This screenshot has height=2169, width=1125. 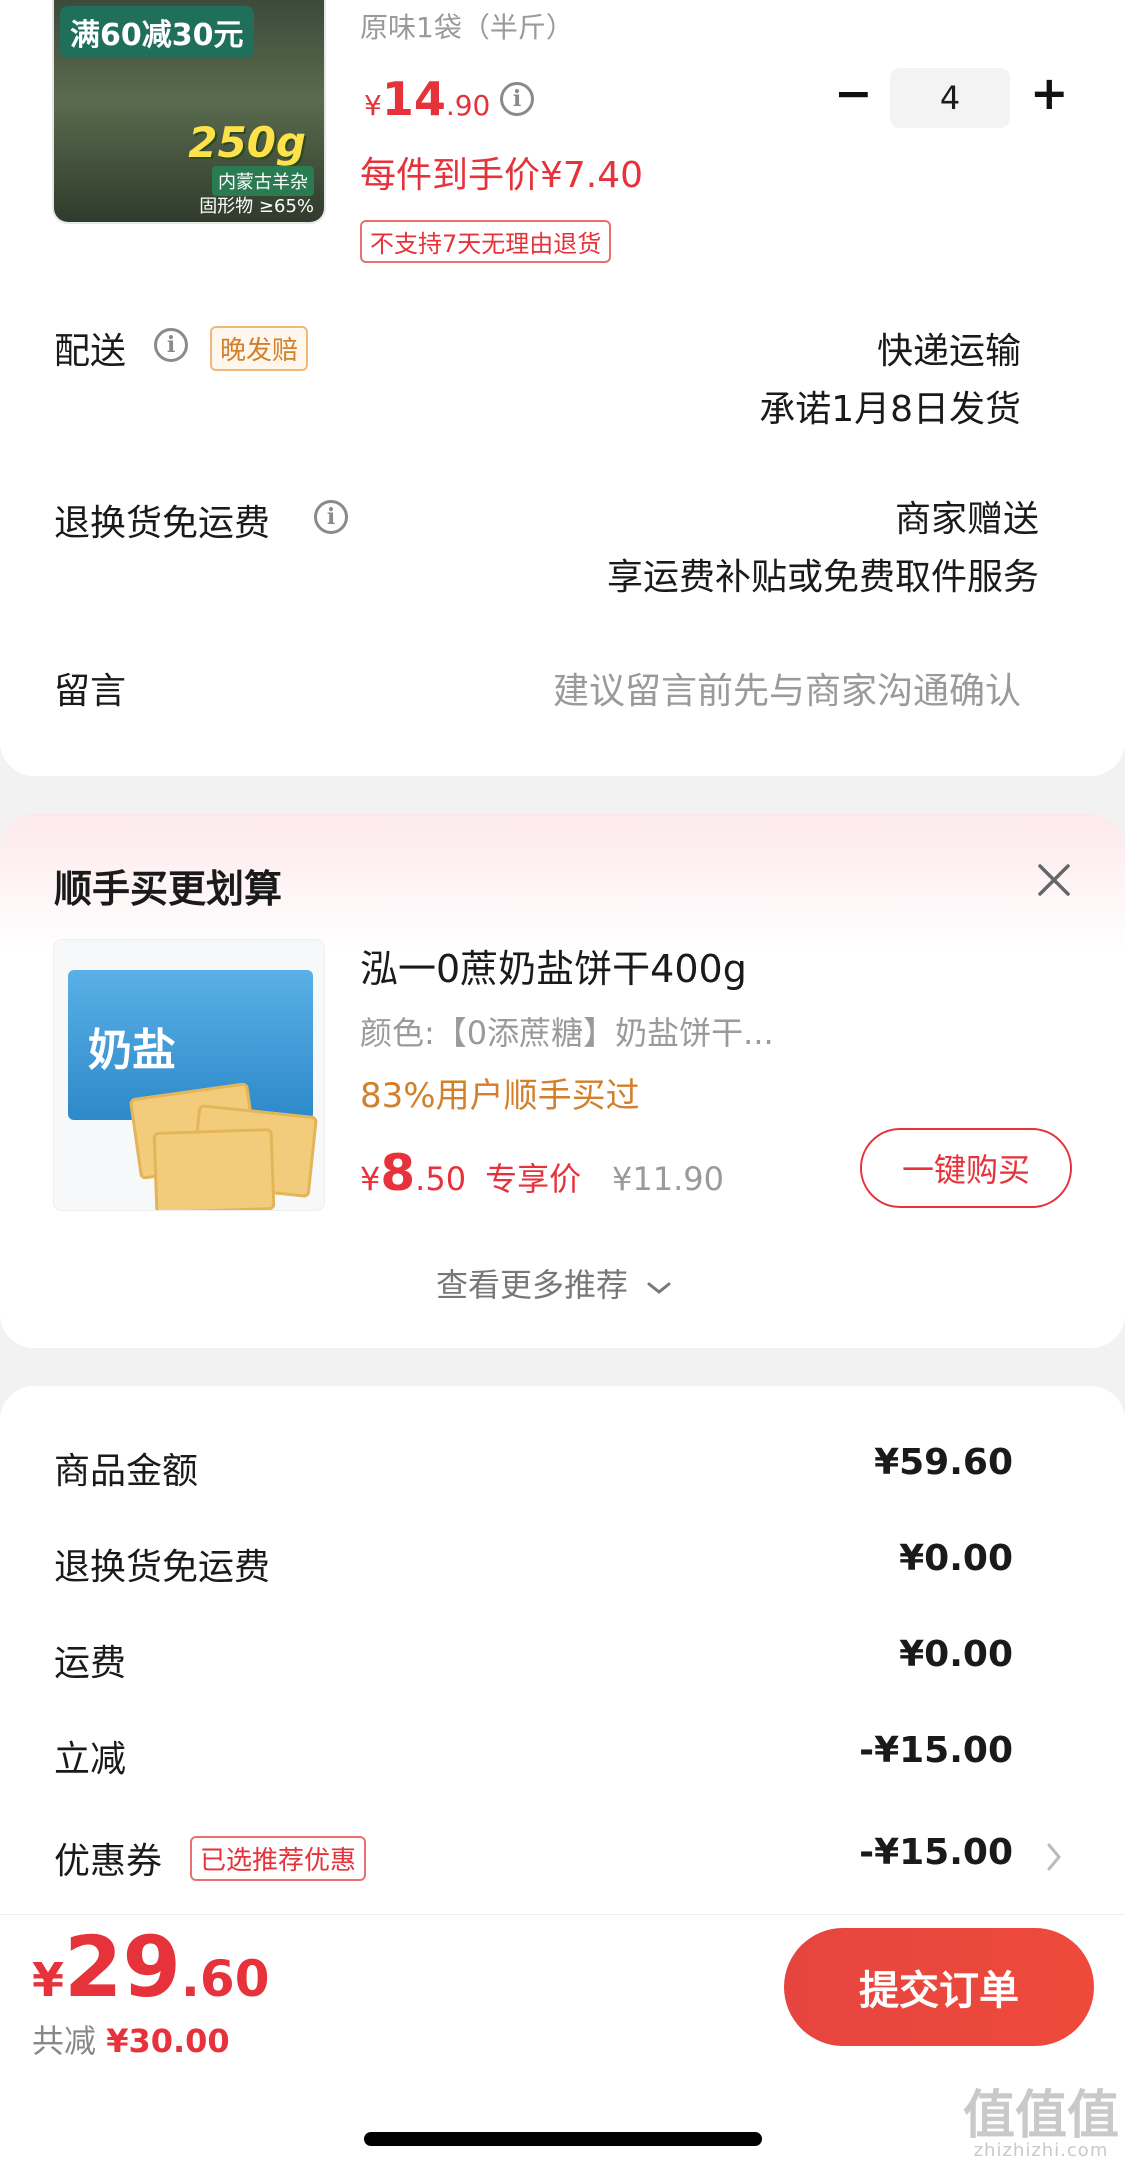 I want to click on close-icon, so click(x=1054, y=880).